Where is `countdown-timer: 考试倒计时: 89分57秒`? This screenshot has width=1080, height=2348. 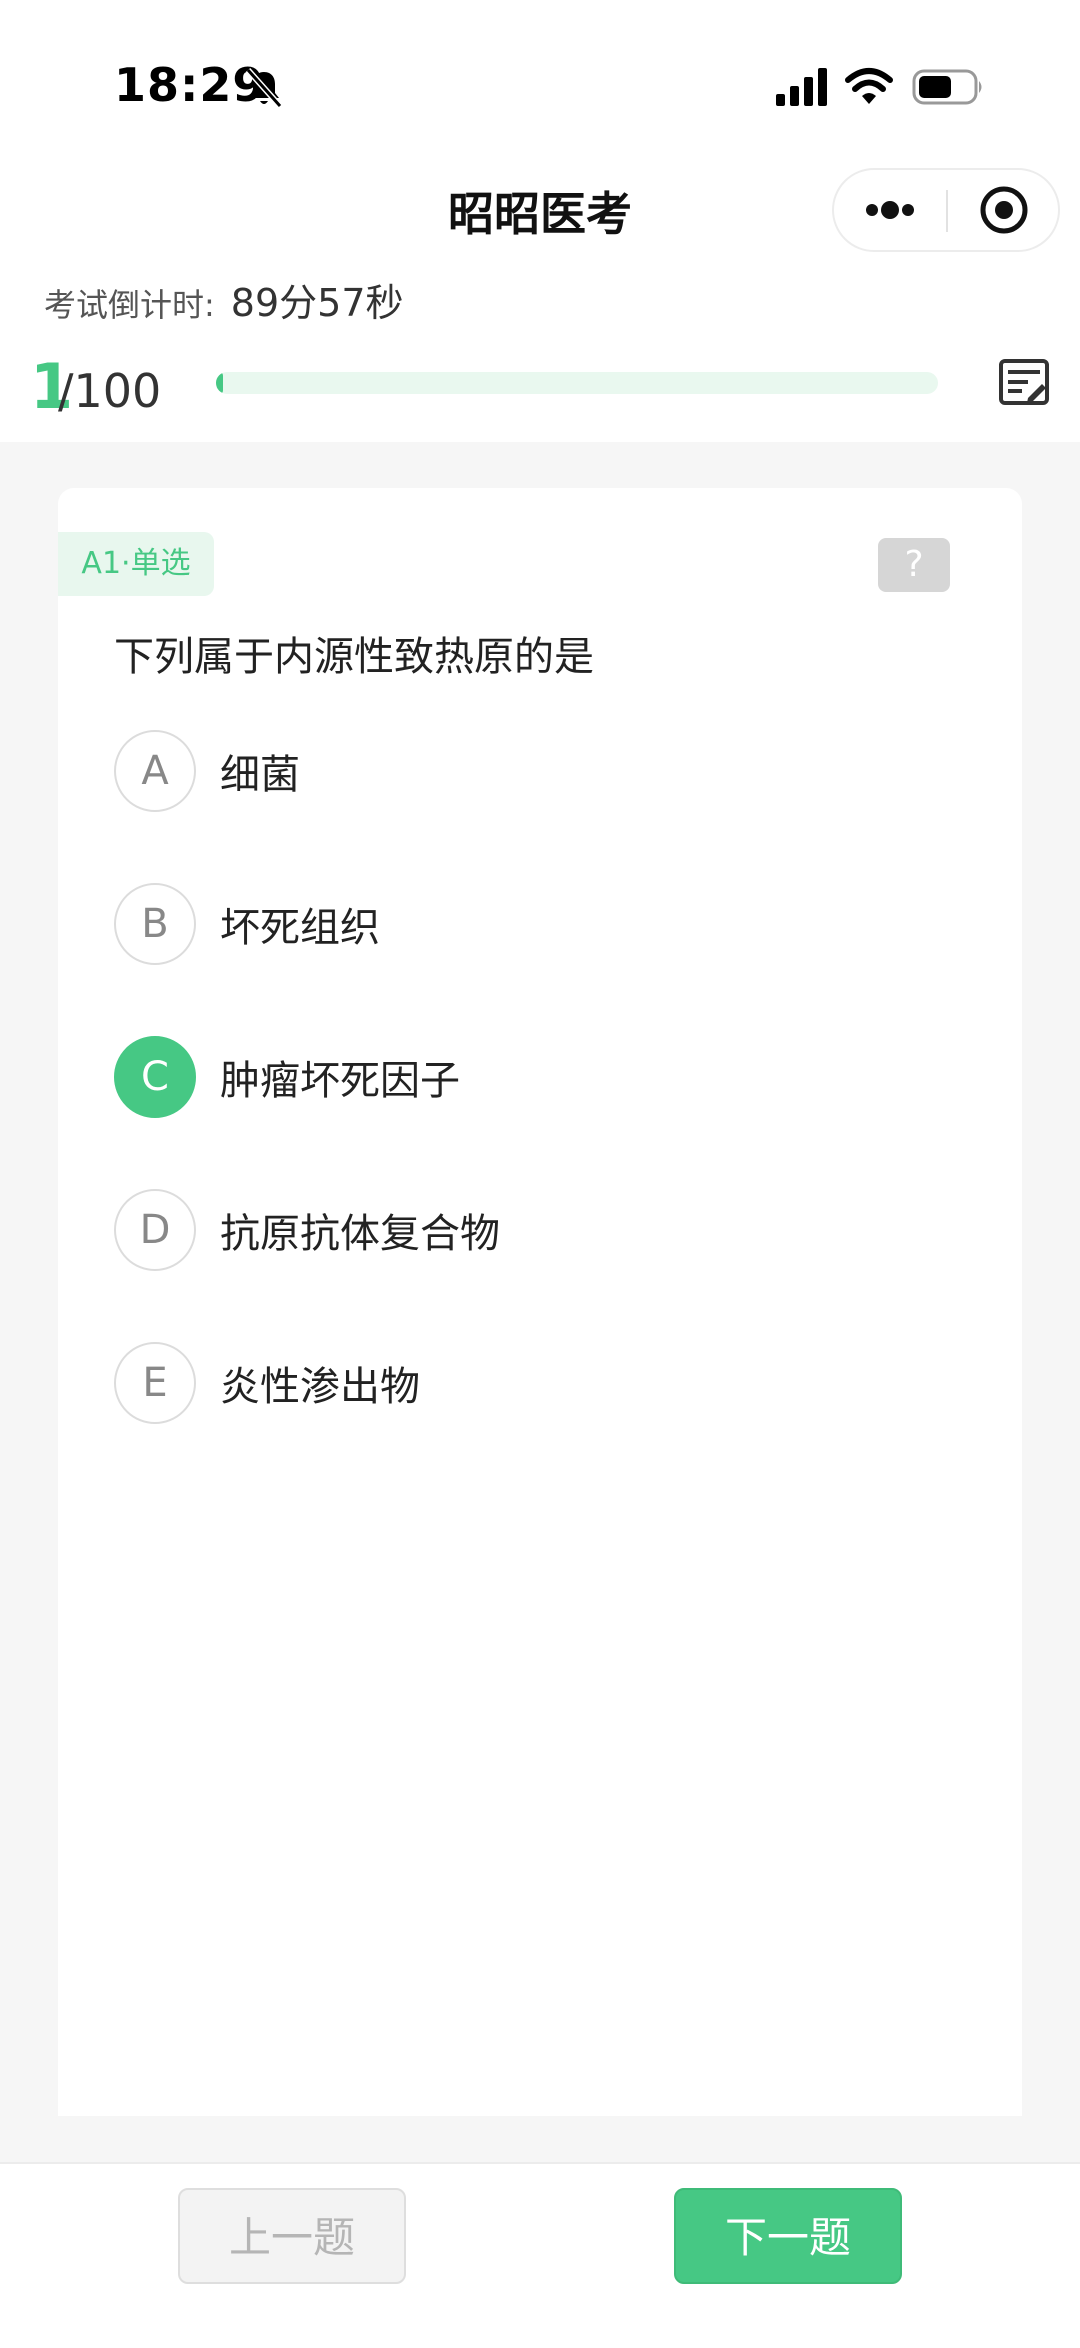 countdown-timer: 考试倒计时: 89分57秒 is located at coordinates (224, 298).